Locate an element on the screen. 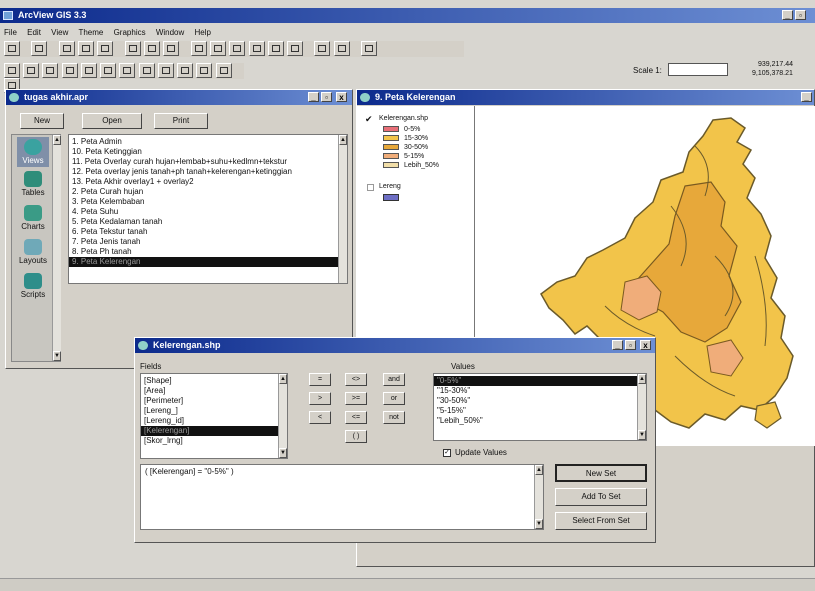 The image size is (815, 591). operator-parentheses-button: ( ) is located at coordinates (356, 436).